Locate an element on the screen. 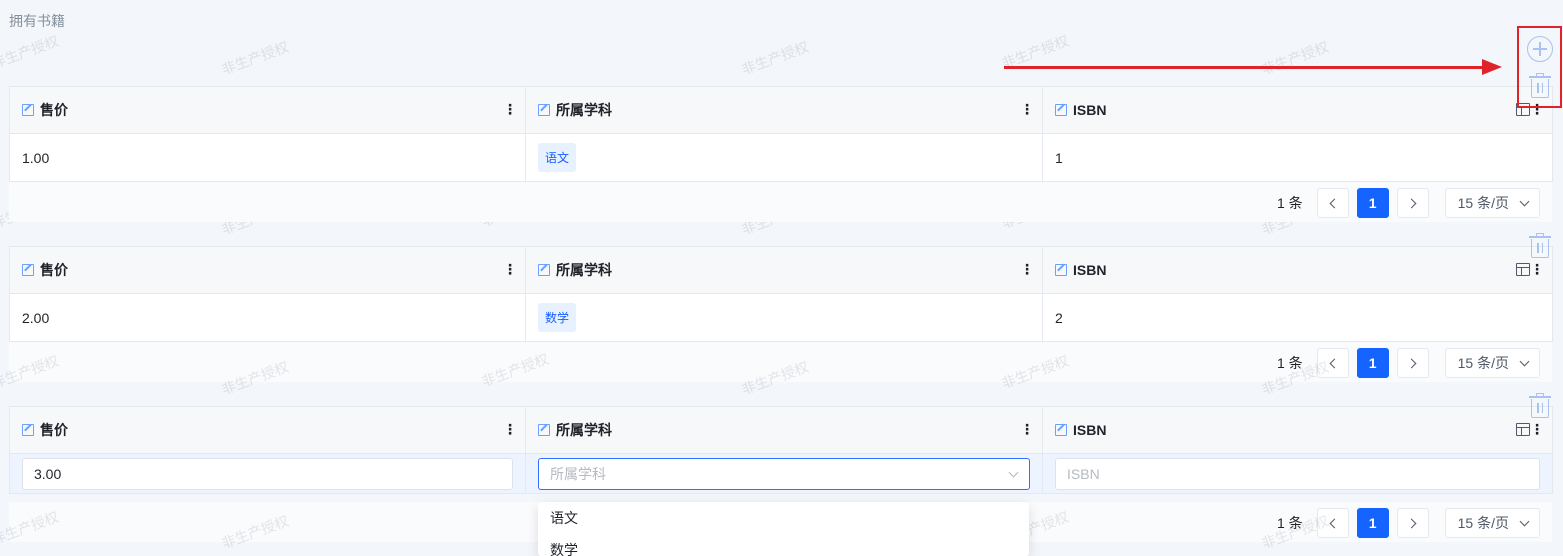 Image resolution: width=1563 pixels, height=556 pixels. table-footer-2: 1 条 1 15 条/页 is located at coordinates (780, 362).